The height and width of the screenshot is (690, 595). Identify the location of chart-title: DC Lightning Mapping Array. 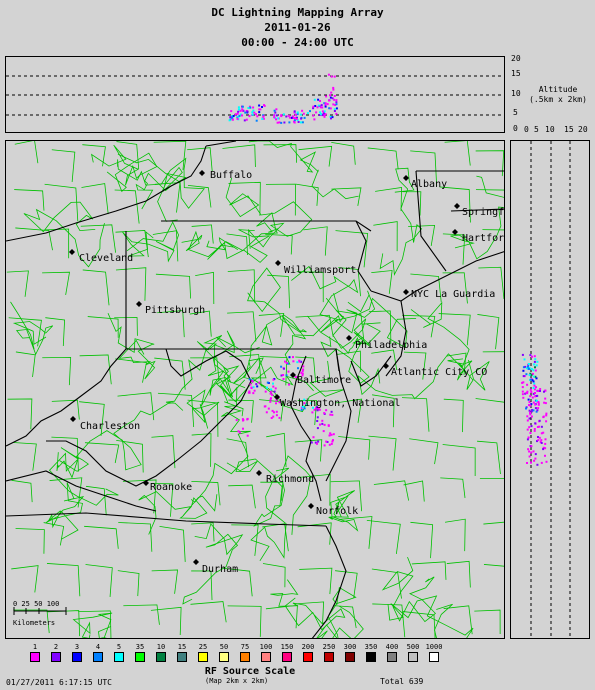
(297, 12).